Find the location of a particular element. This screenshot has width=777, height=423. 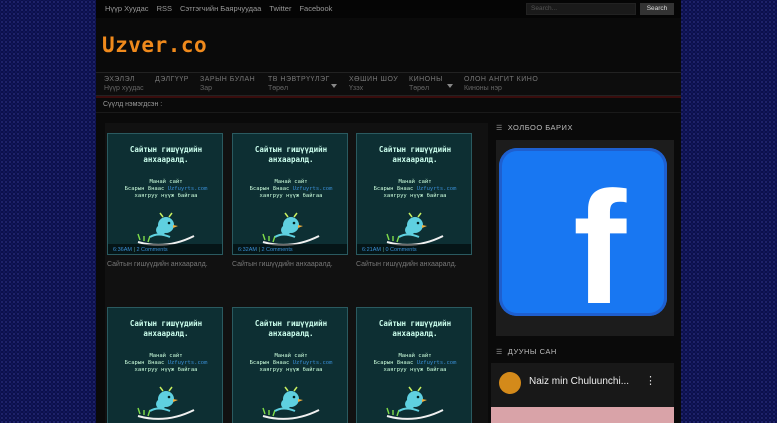

nav-label: КИНОНЫ is located at coordinates (426, 79).